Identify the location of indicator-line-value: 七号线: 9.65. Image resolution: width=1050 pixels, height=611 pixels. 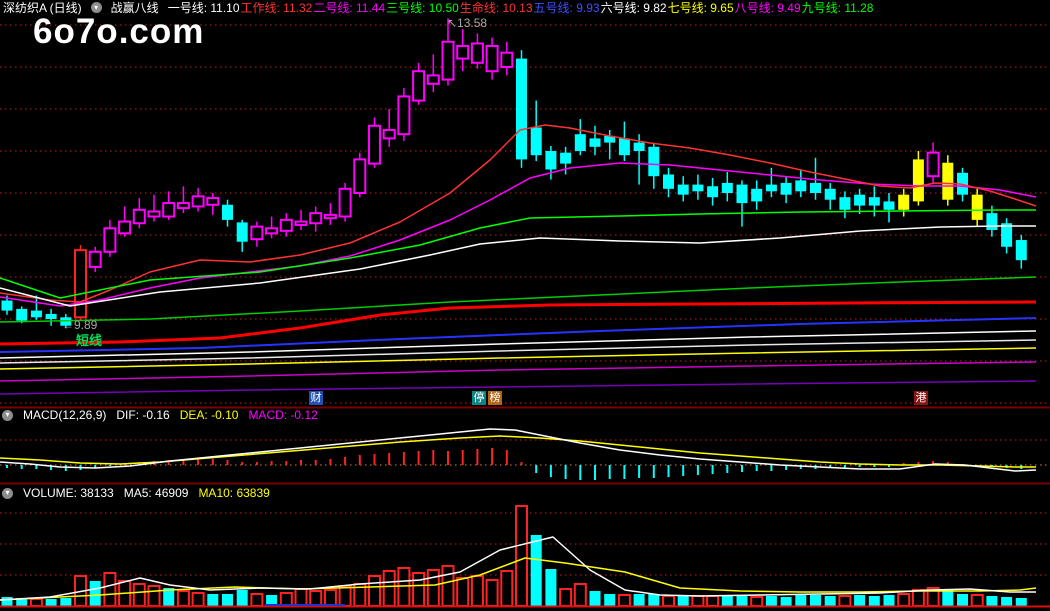
(700, 8).